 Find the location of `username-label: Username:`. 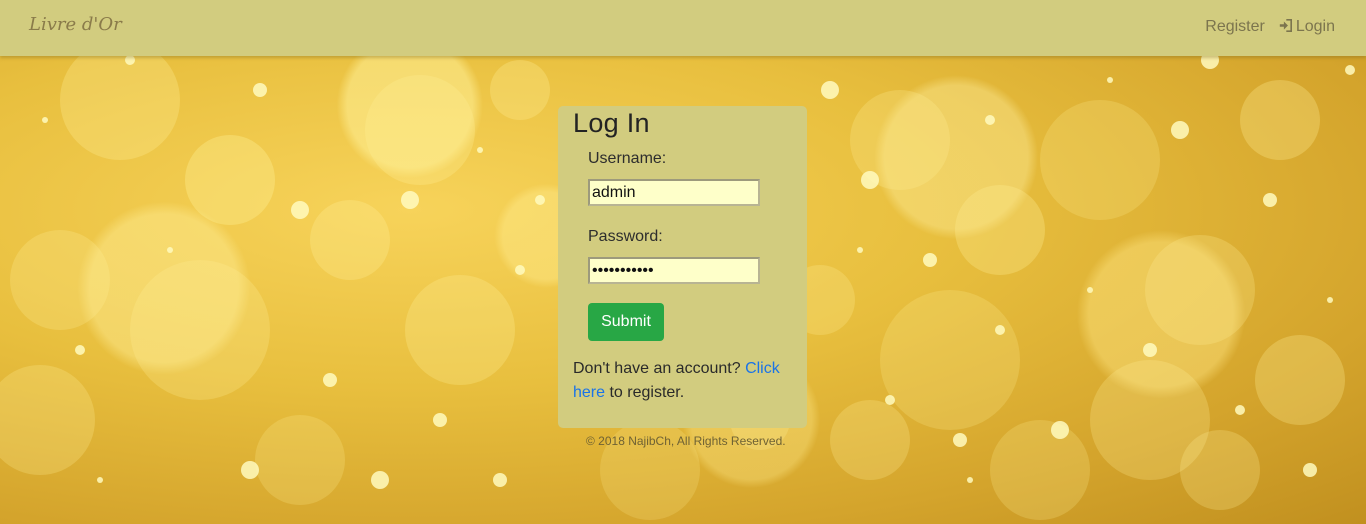

username-label: Username: is located at coordinates (627, 158).